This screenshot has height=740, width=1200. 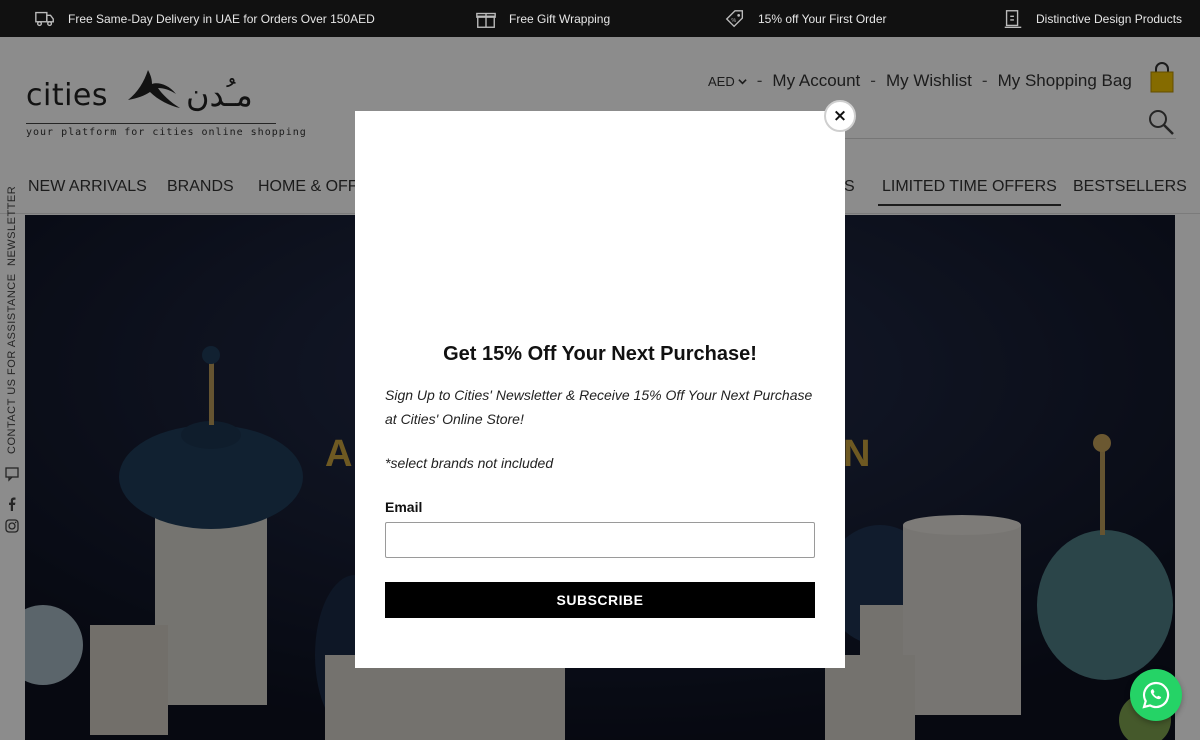 What do you see at coordinates (486, 20) in the screenshot?
I see `gift-icon` at bounding box center [486, 20].